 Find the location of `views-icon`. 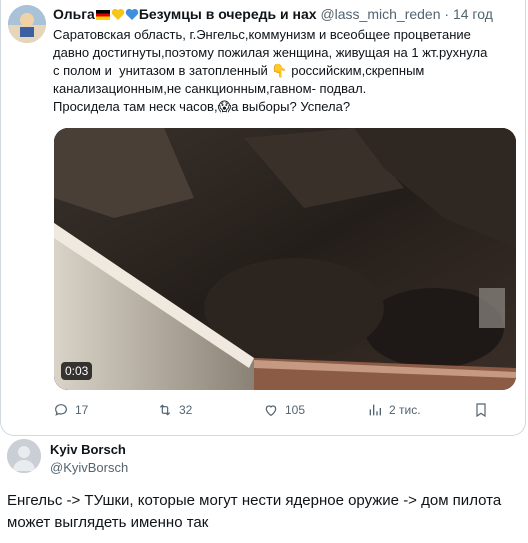

views-icon is located at coordinates (375, 410).